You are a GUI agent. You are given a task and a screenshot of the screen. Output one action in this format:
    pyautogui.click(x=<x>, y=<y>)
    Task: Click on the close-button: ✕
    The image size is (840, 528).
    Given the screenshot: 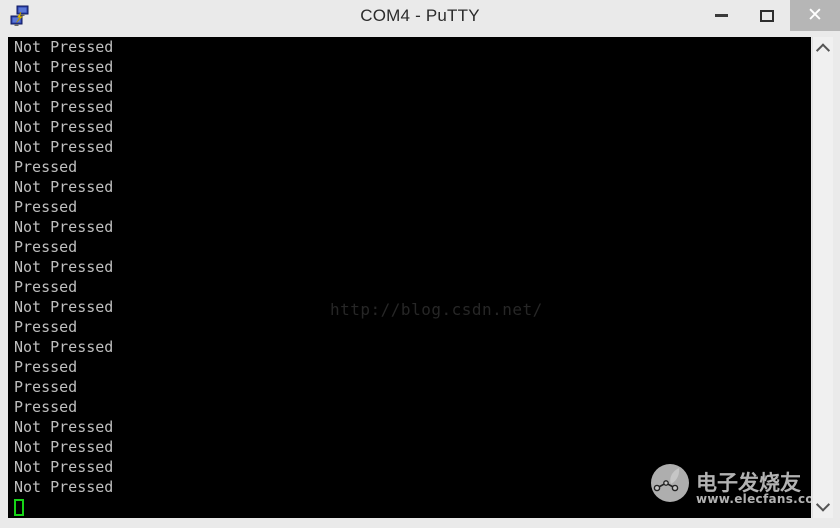 What is the action you would take?
    pyautogui.click(x=815, y=15)
    